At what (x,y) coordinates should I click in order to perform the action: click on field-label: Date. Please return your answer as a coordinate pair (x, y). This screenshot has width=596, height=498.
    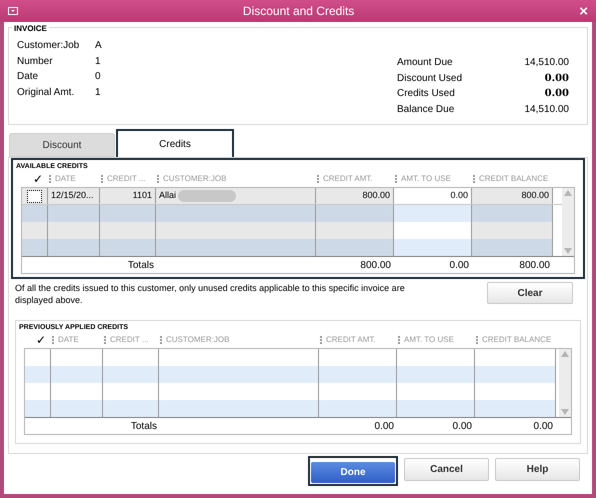
    Looking at the image, I should click on (28, 77).